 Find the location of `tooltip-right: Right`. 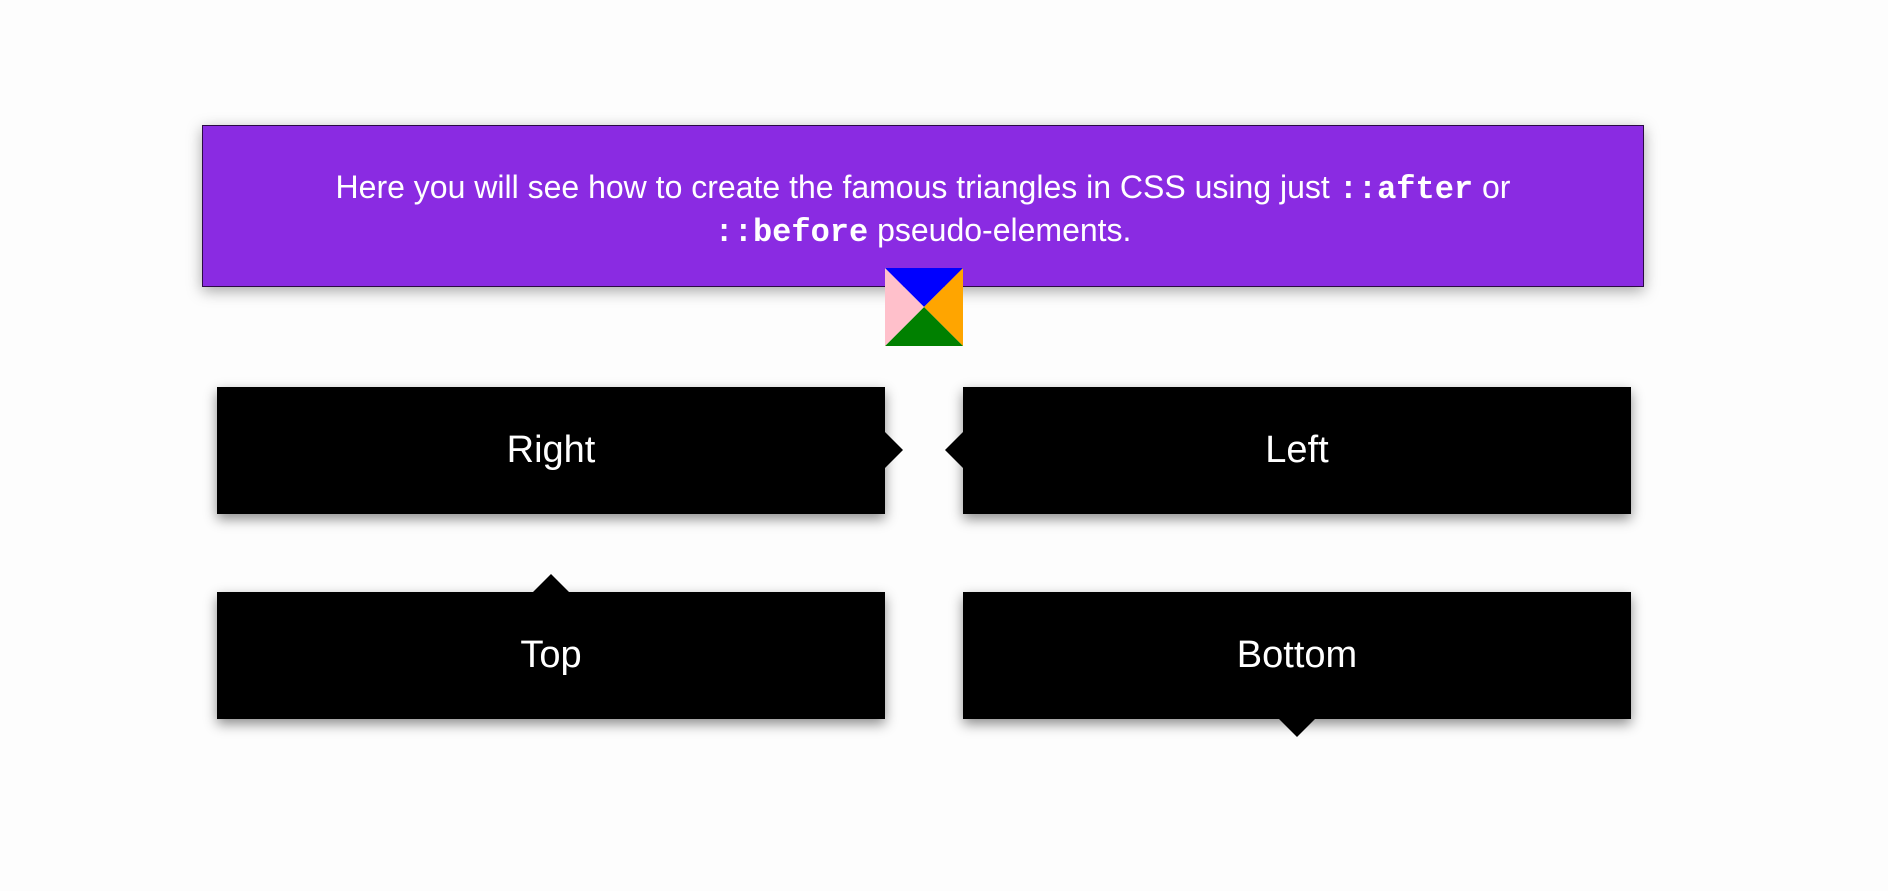

tooltip-right: Right is located at coordinates (560, 450).